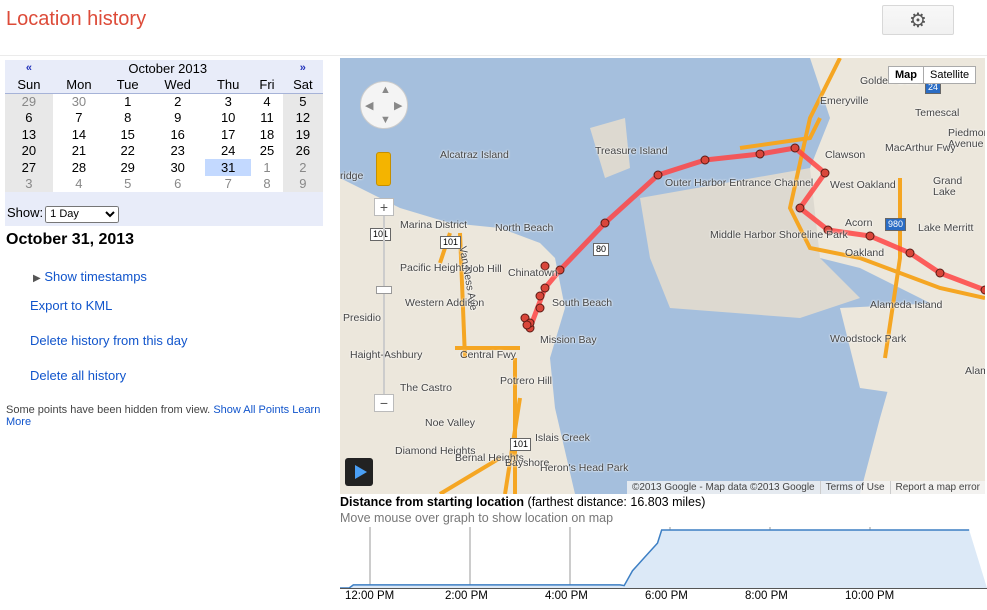 Image resolution: width=987 pixels, height=610 pixels. Describe the element at coordinates (663, 558) in the screenshot. I see `distance-graph` at that location.